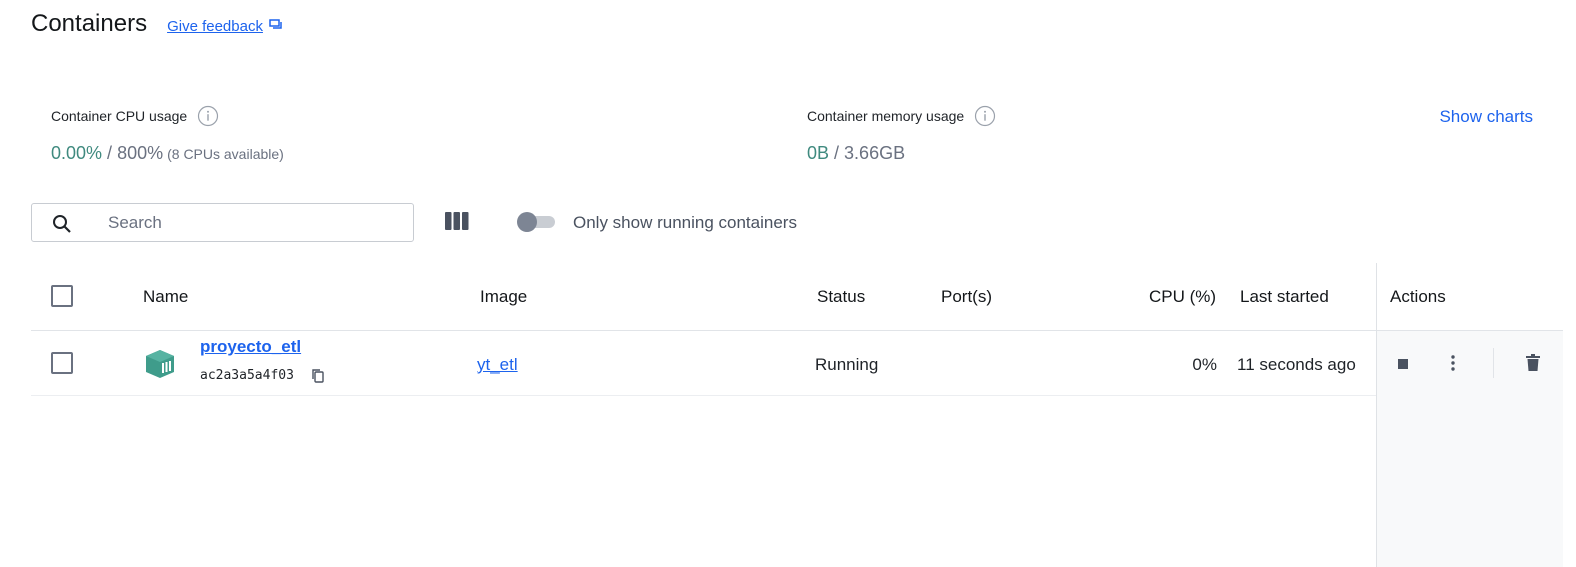 Image resolution: width=1576 pixels, height=567 pixels. What do you see at coordinates (503, 297) in the screenshot?
I see `column-header-image: Image` at bounding box center [503, 297].